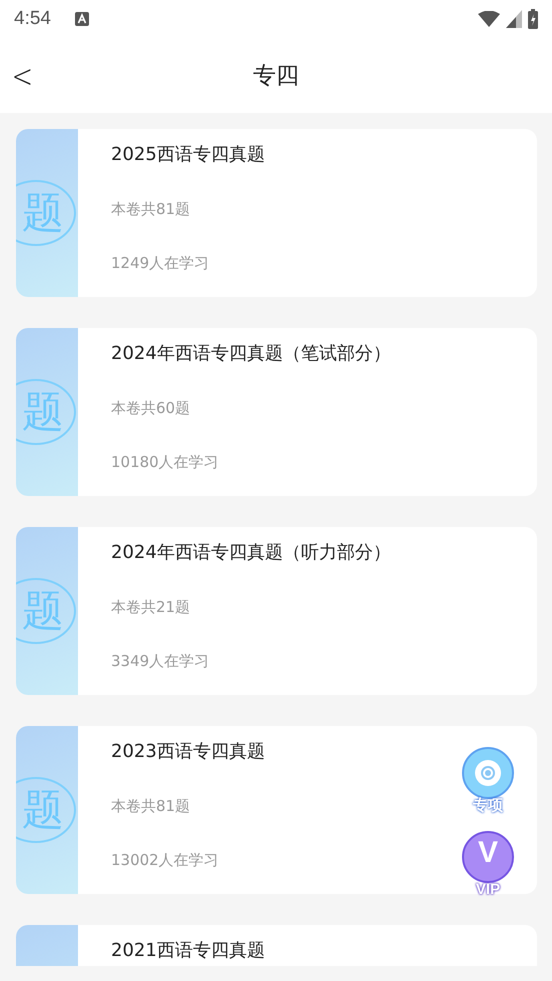 This screenshot has height=981, width=552. What do you see at coordinates (188, 951) in the screenshot?
I see `paper-title: 2021西语专四真题` at bounding box center [188, 951].